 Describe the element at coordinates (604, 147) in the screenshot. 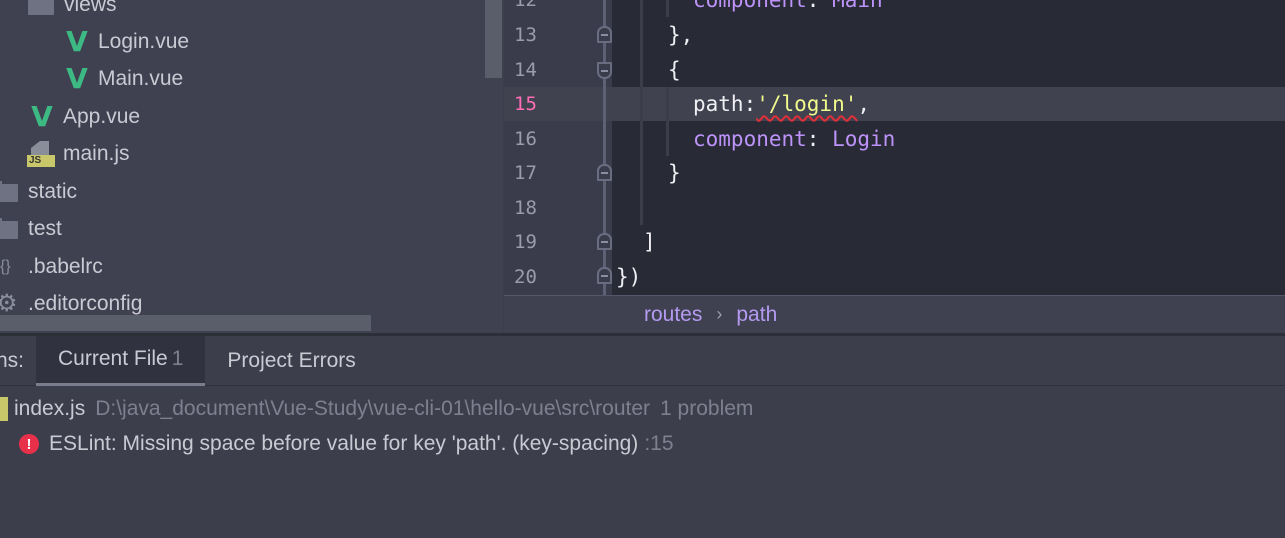

I see `fold-guide` at that location.